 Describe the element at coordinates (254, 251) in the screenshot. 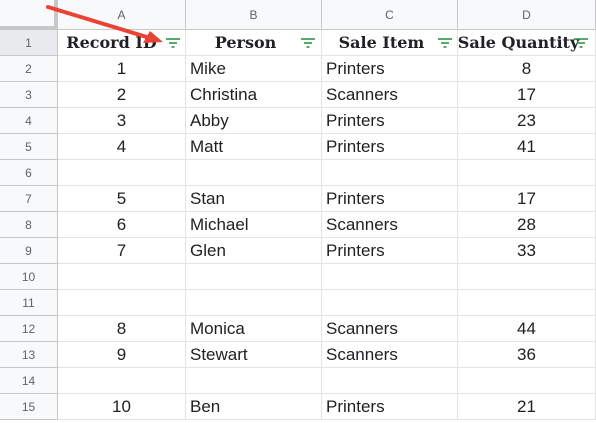

I see `cell-person: Glen` at that location.